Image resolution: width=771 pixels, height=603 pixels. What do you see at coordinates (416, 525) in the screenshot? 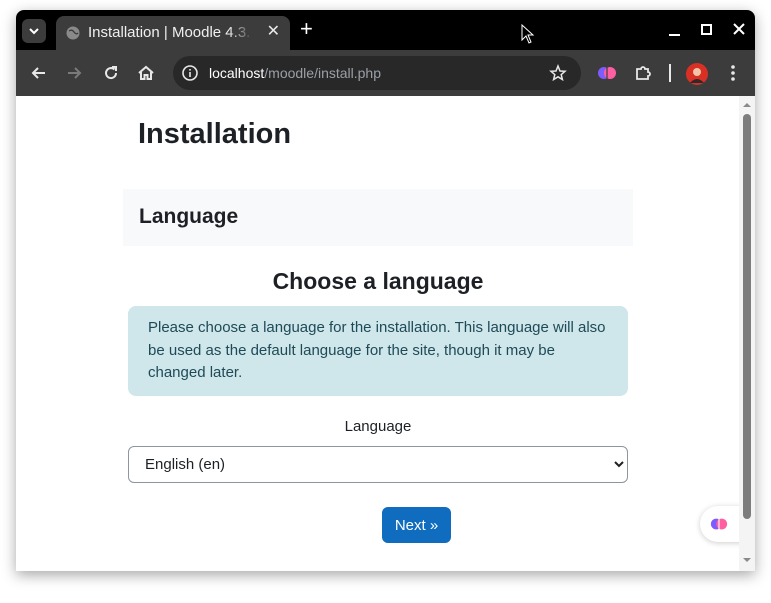
I see `next-button: Next »` at bounding box center [416, 525].